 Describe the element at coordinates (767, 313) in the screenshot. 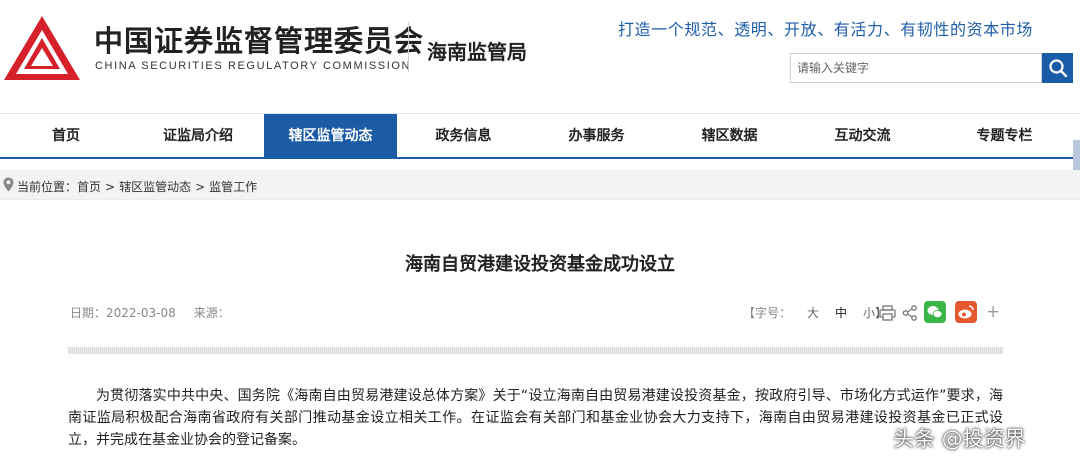

I see `font-size-label: 【字号：` at that location.